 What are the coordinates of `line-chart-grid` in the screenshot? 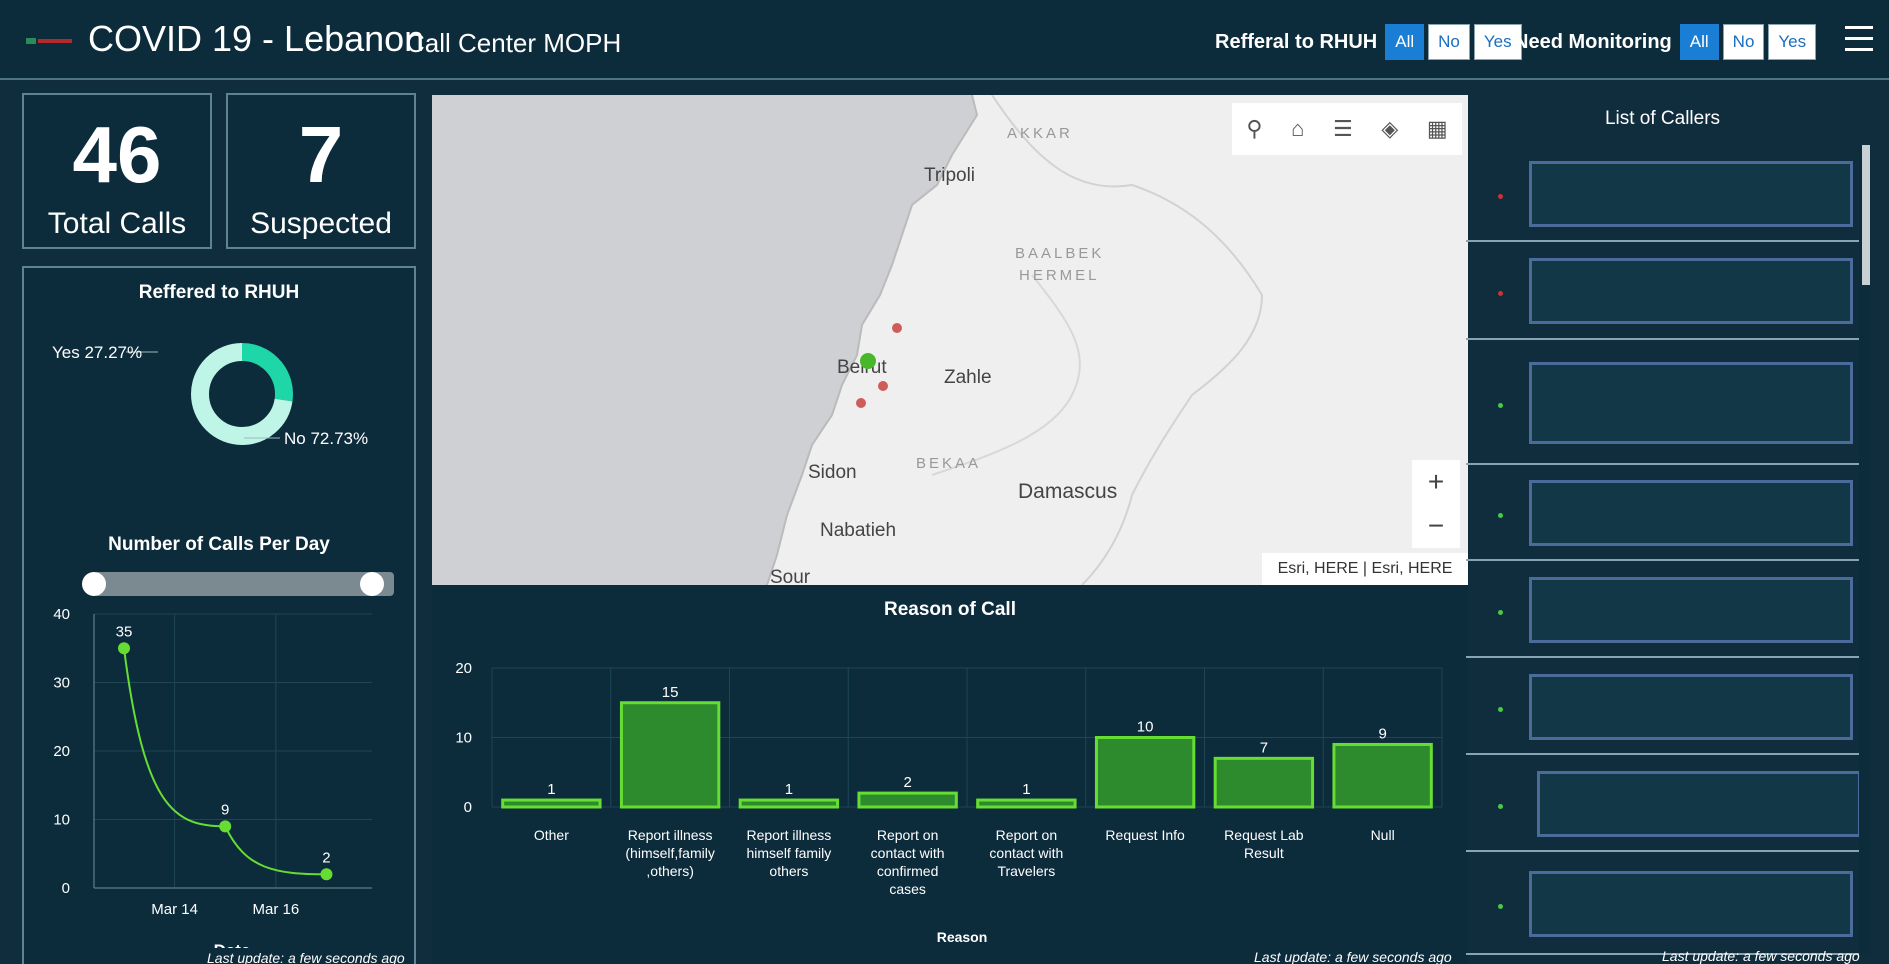 It's located at (233, 751).